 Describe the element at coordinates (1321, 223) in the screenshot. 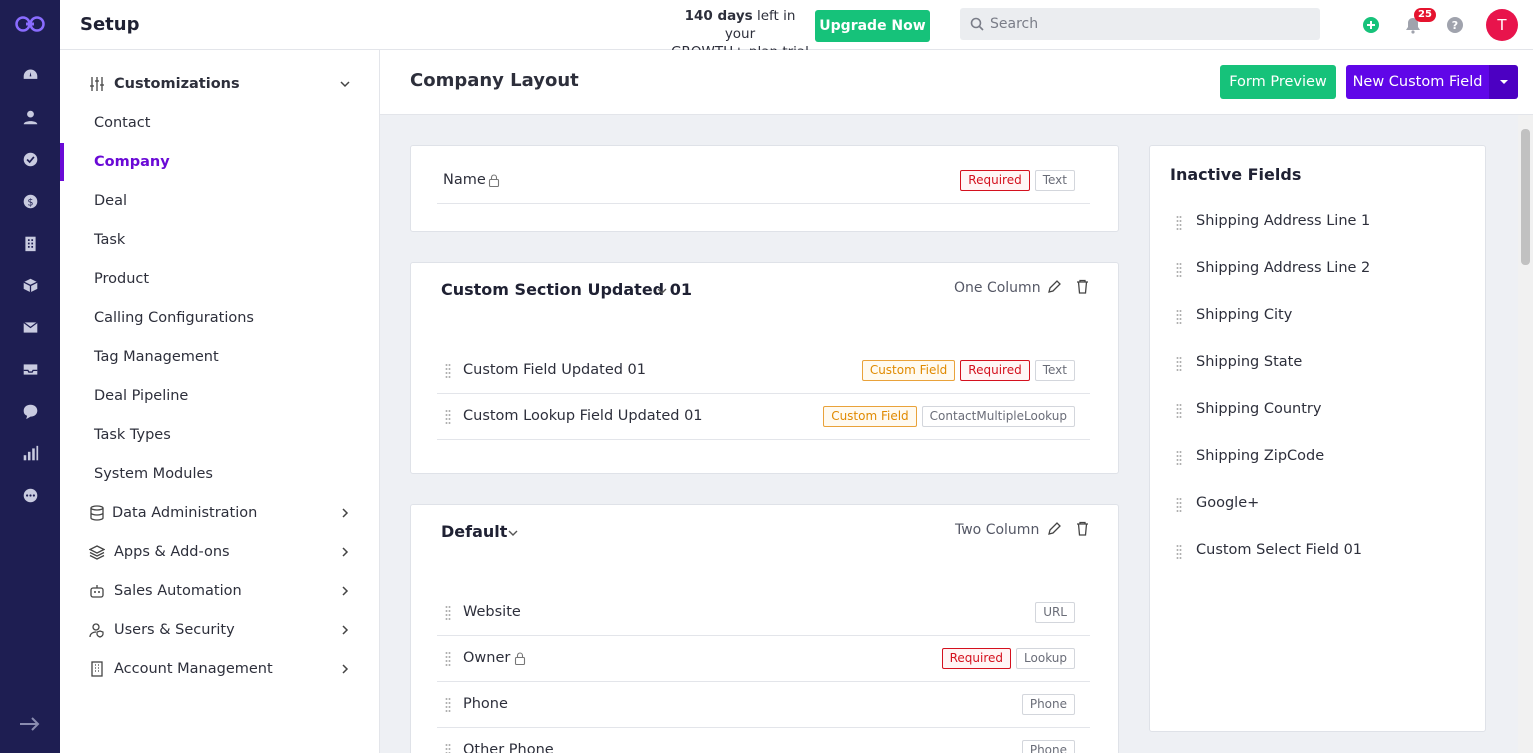

I see `inactive-field-item: Shipping Address Line 1` at that location.